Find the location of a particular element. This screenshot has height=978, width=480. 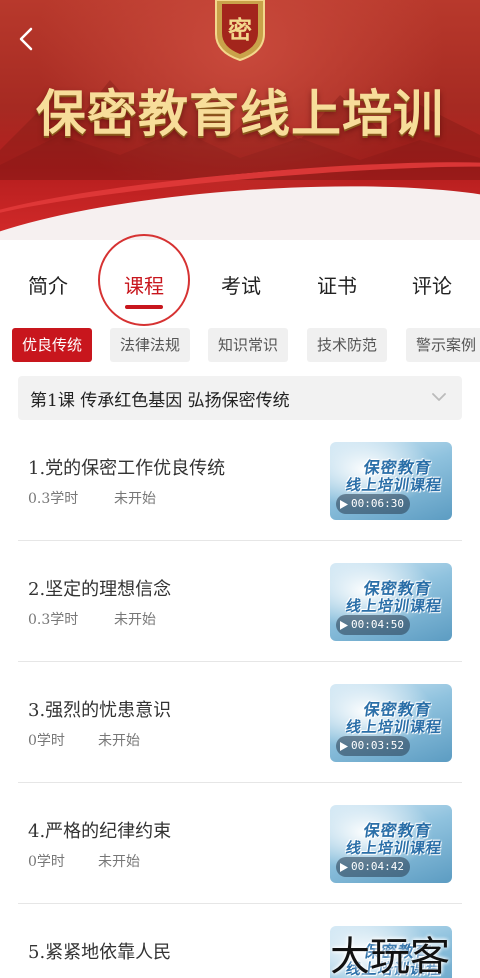

category-chips: 优良传统 法律法规 知识常识 技术防范 警示案例 is located at coordinates (240, 346).